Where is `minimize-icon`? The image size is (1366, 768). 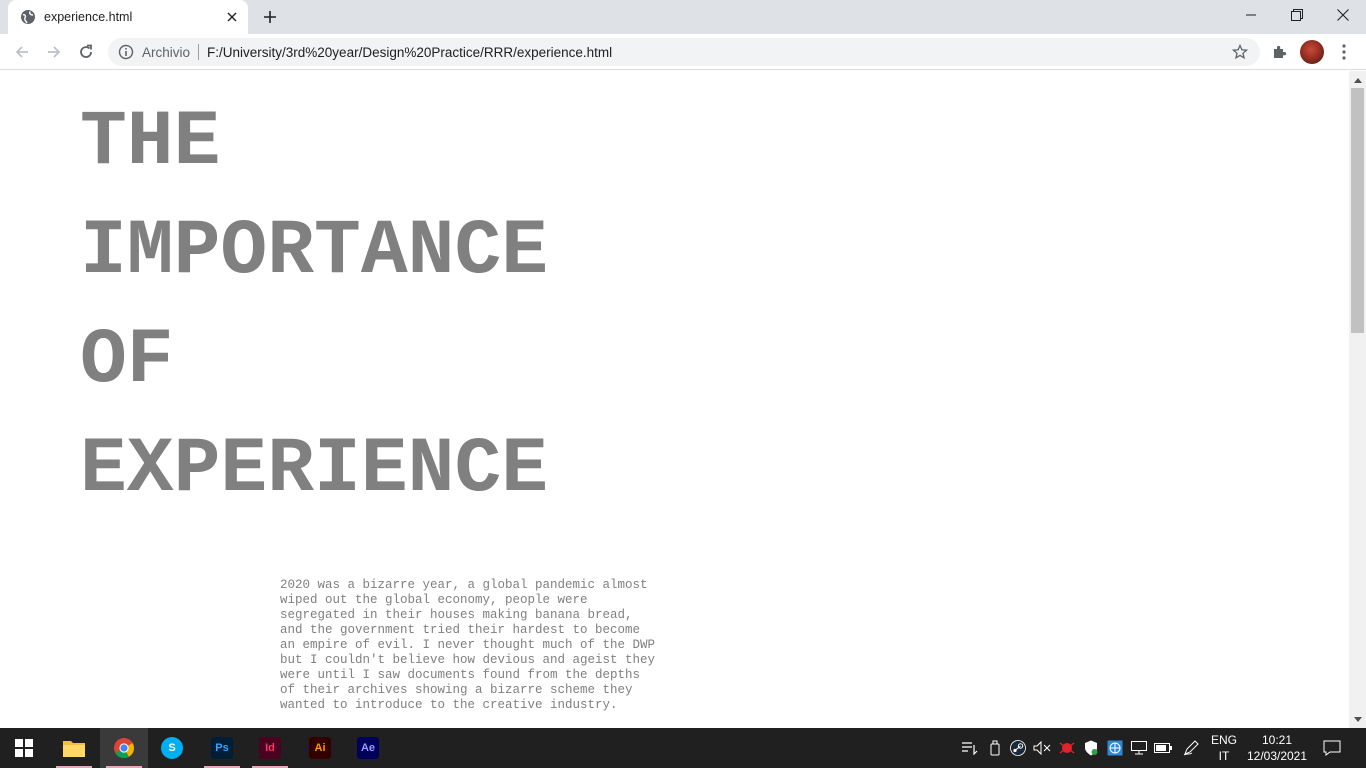
minimize-icon is located at coordinates (1251, 15).